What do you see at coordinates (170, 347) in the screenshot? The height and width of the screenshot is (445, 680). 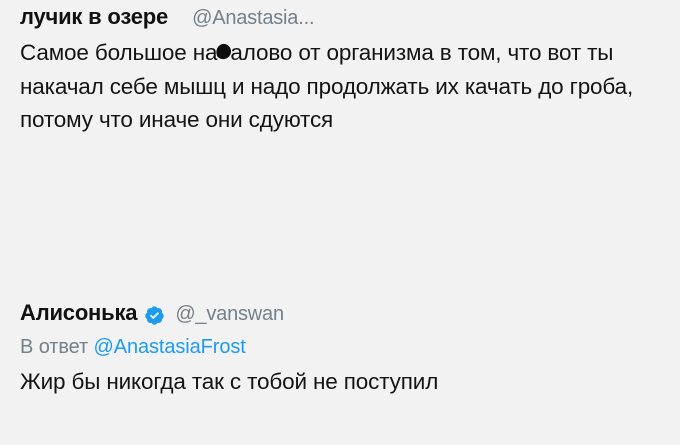 I see `reply-to-handle-link: @AnastasiaFrost` at bounding box center [170, 347].